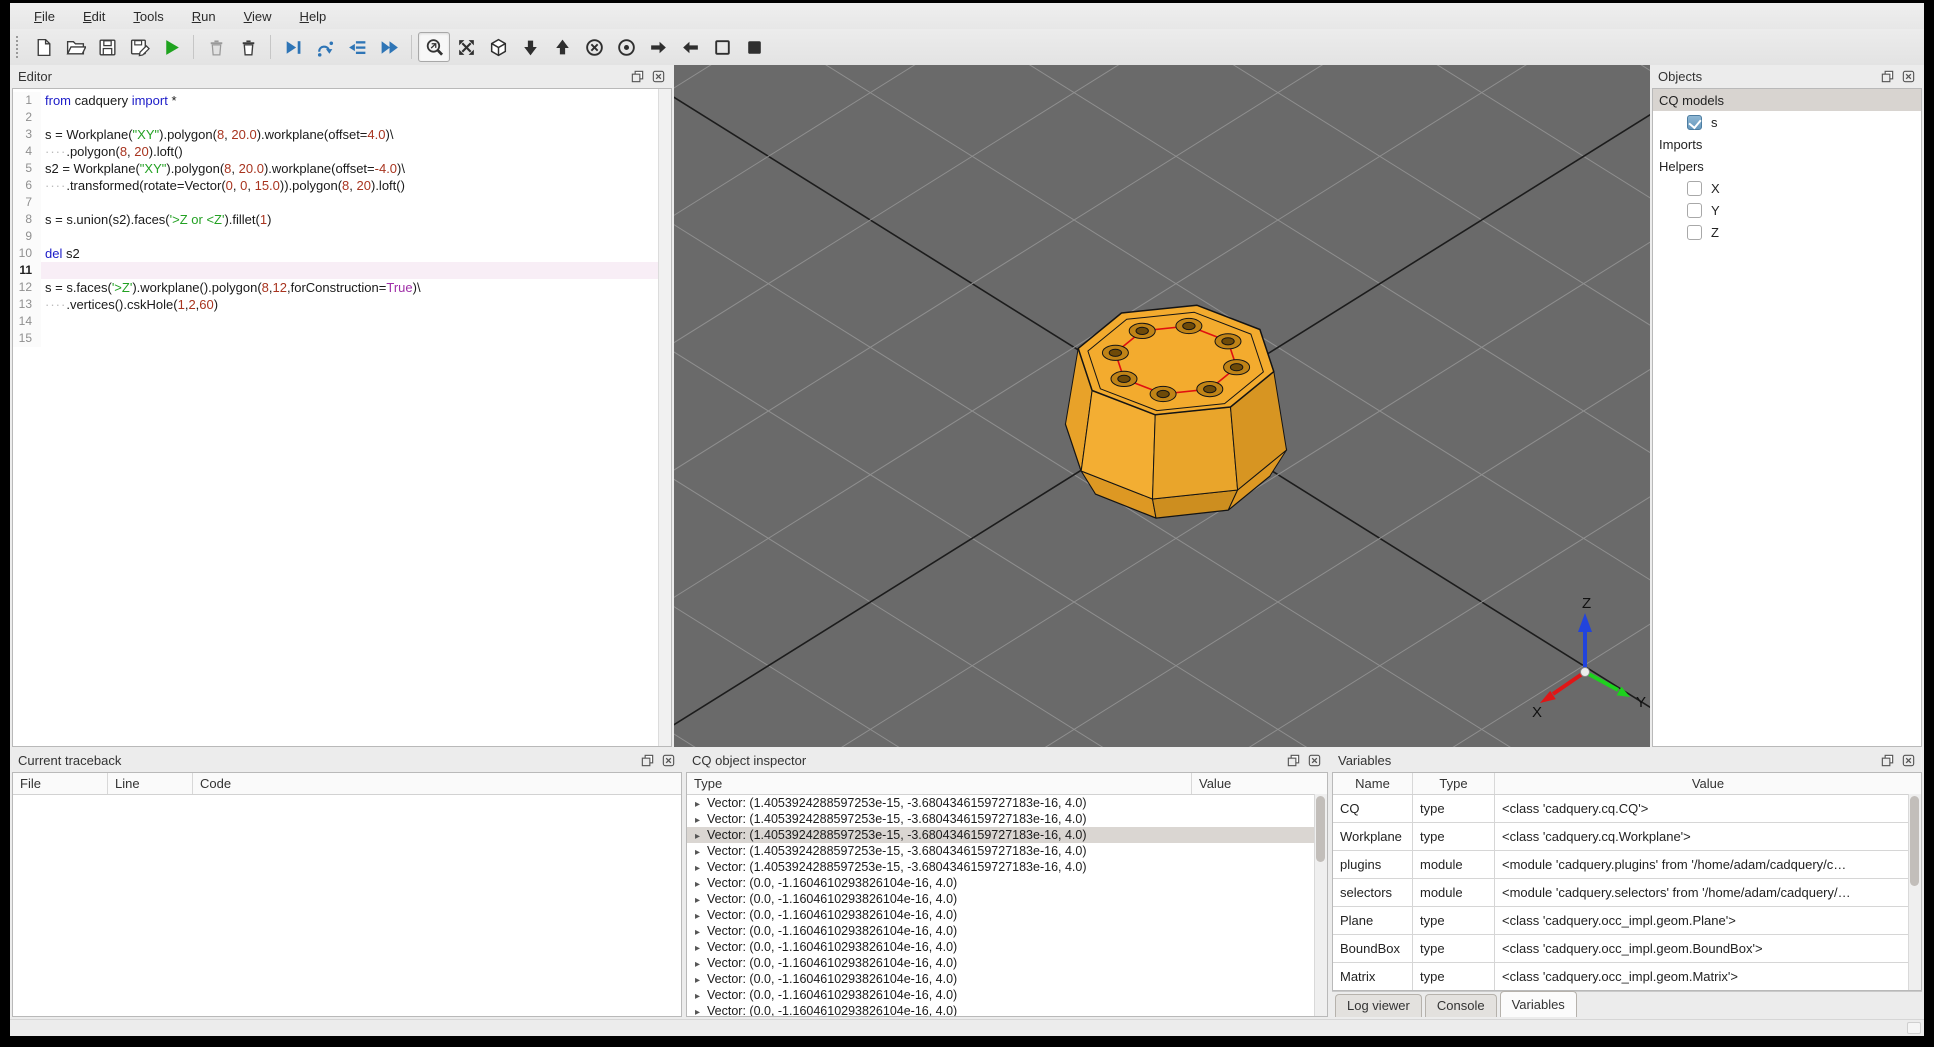 This screenshot has height=1047, width=1934. I want to click on iso-view-icon, so click(498, 47).